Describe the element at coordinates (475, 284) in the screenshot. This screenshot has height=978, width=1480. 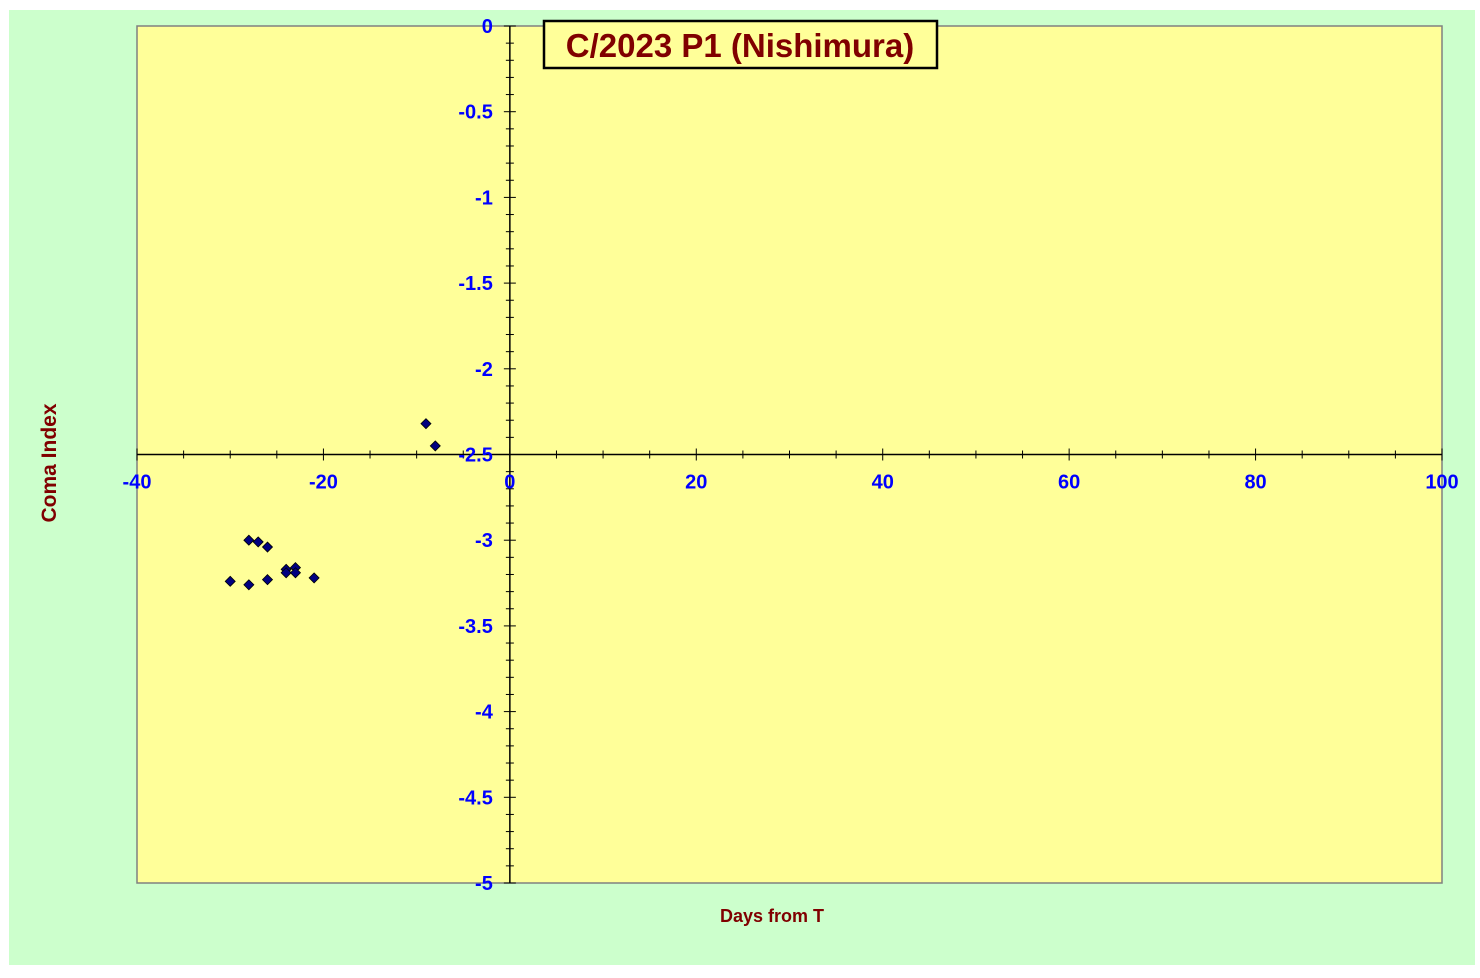
I see `y-tick-label: -1.5` at that location.